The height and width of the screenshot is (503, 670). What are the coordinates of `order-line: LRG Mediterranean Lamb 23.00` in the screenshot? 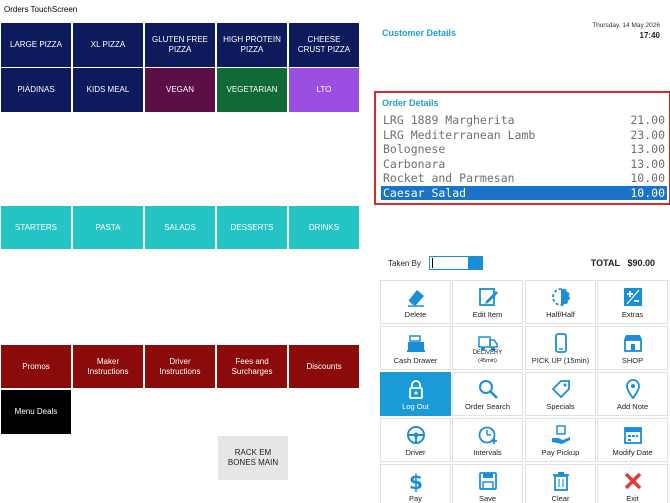 It's located at (524, 135).